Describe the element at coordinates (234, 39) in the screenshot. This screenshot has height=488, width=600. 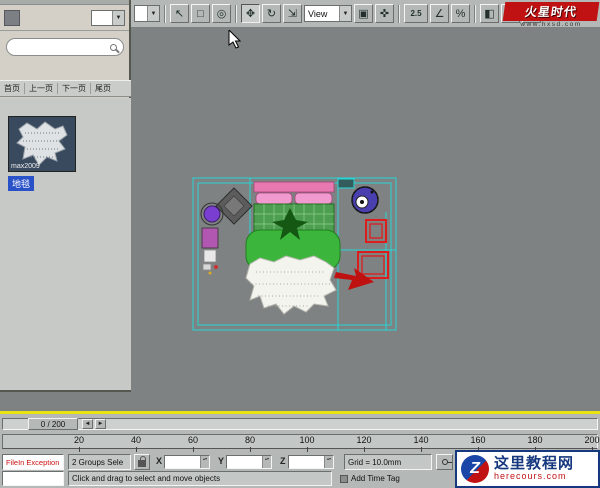
I see `mouse-cursor` at that location.